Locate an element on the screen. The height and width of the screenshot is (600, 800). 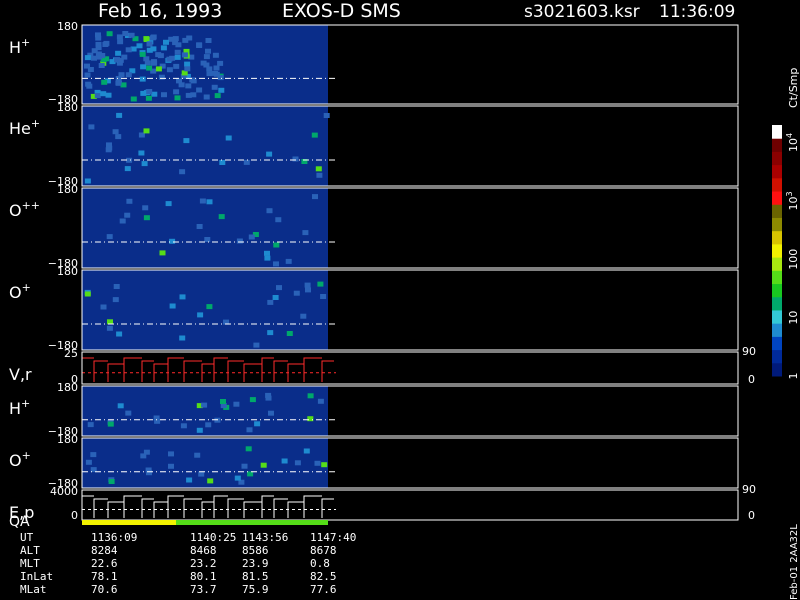
colorbar-tick-label: 1 is located at coordinates (793, 376).